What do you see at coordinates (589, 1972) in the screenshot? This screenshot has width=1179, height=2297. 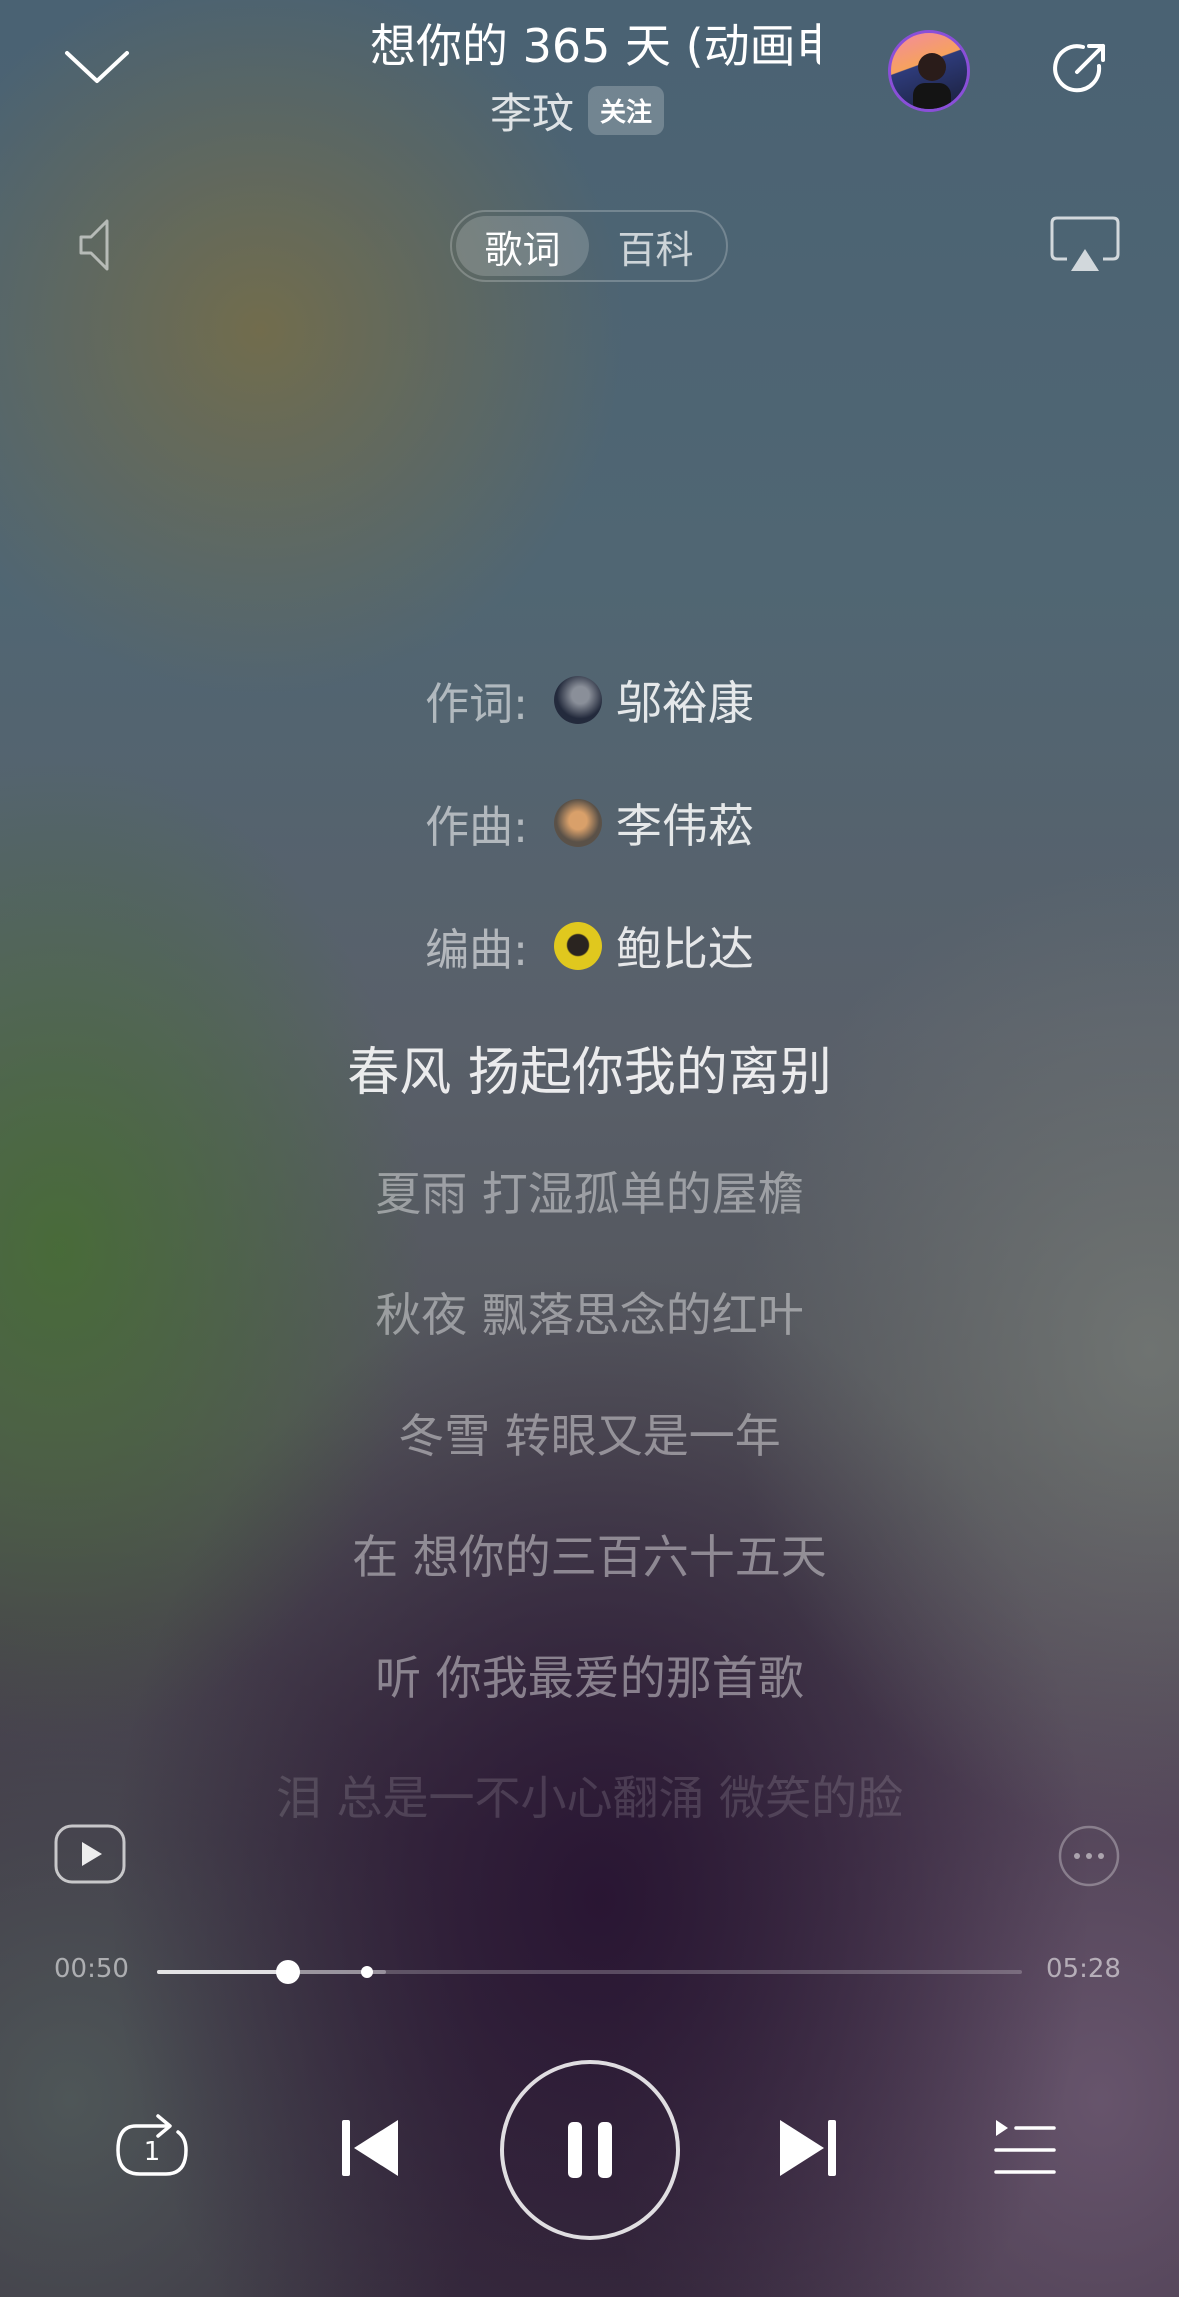 I see `progress-bar` at bounding box center [589, 1972].